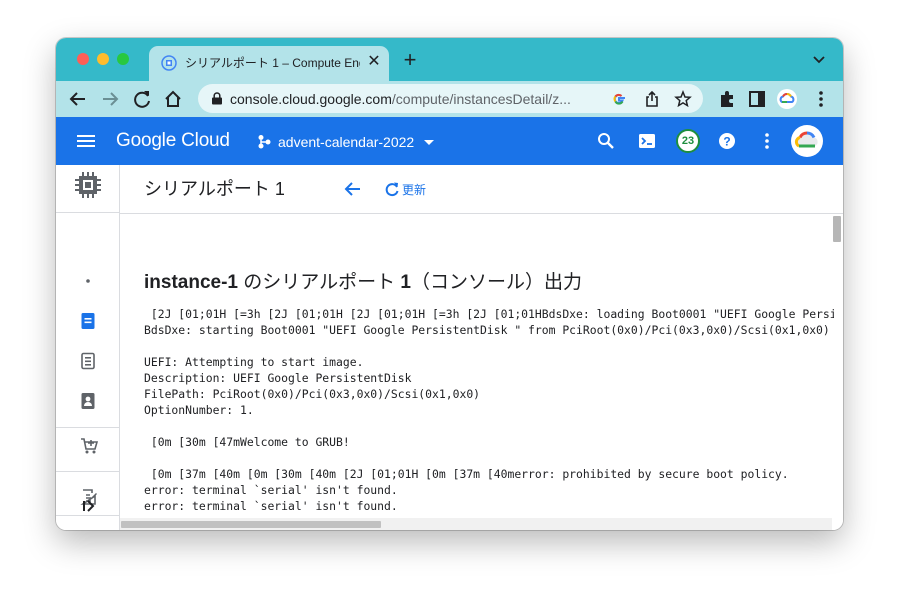 The width and height of the screenshot is (899, 605). Describe the element at coordinates (264, 142) in the screenshot. I see `project-hierarchy-icon` at that location.